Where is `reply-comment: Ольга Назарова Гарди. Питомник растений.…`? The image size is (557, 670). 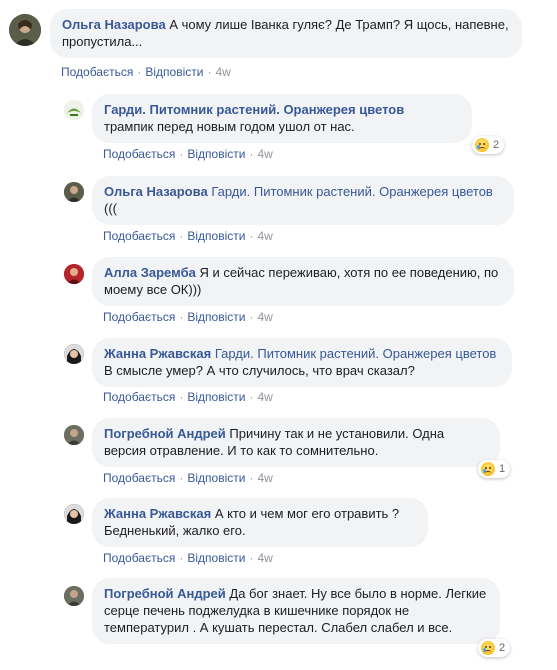
reply-comment: Ольга Назарова Гарди. Питомник растений.… is located at coordinates (278, 212).